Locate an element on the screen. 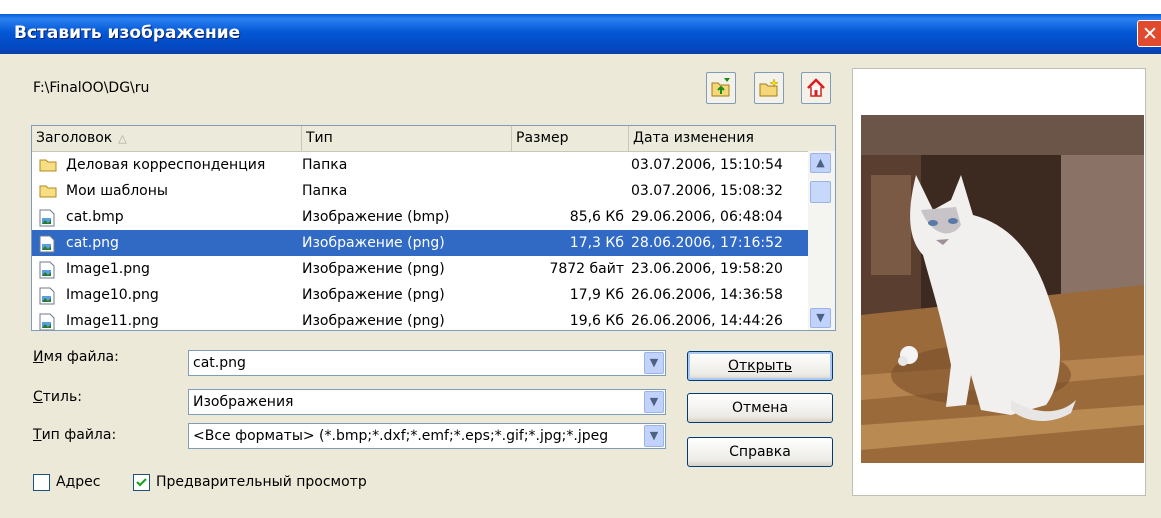 The image size is (1161, 518). filetype-label: Тип файла: is located at coordinates (75, 435).